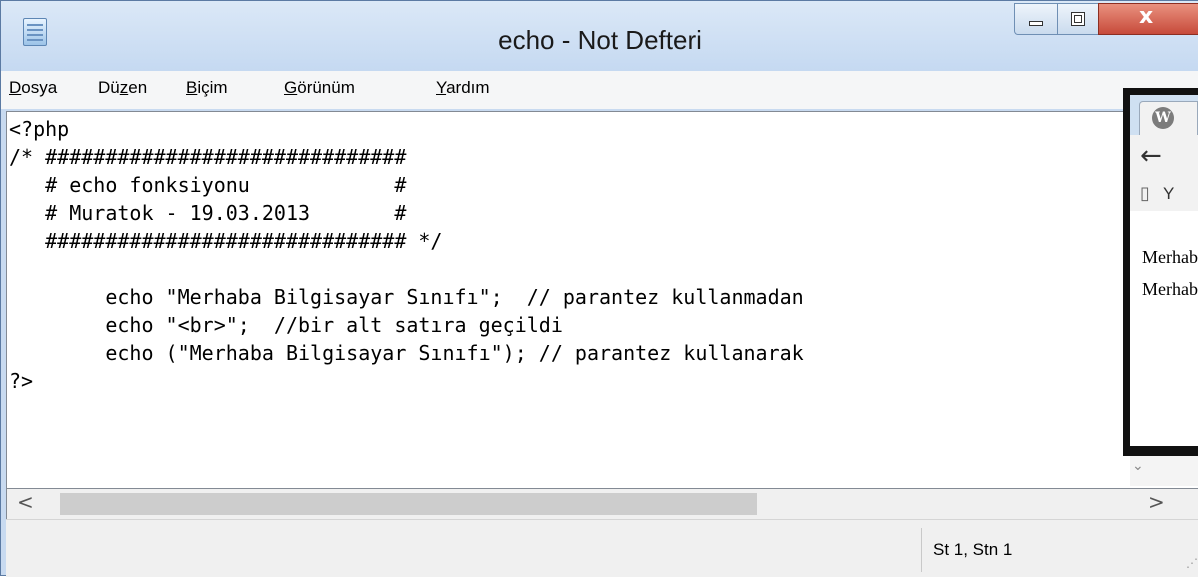  Describe the element at coordinates (1138, 466) in the screenshot. I see `chevron-down-icon: ⌄` at that location.